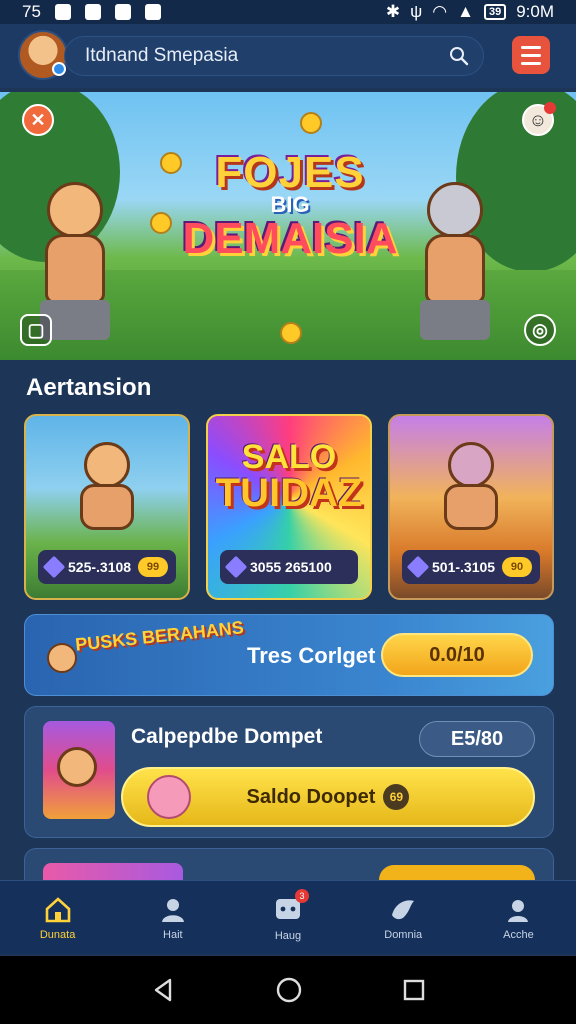  What do you see at coordinates (517, 567) in the screenshot?
I see `coin-icon: 90` at bounding box center [517, 567].